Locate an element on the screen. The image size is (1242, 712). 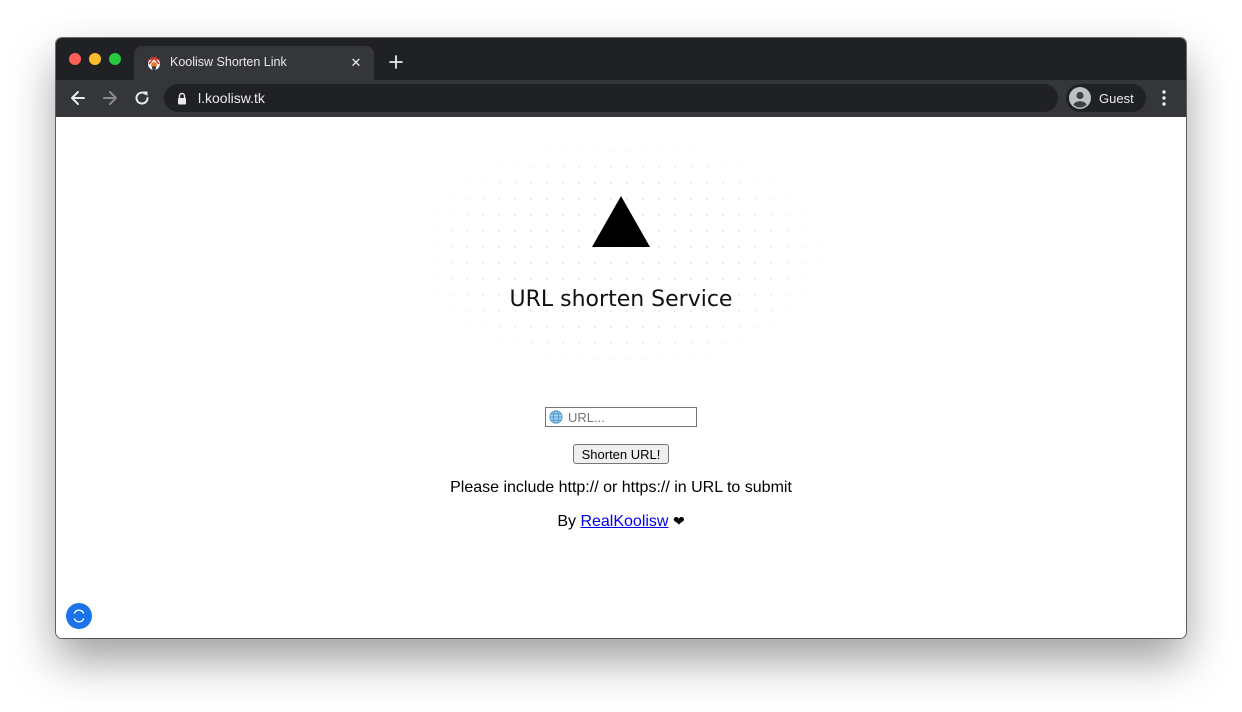
tab-title: Koolisw Shorten Link is located at coordinates (228, 62).